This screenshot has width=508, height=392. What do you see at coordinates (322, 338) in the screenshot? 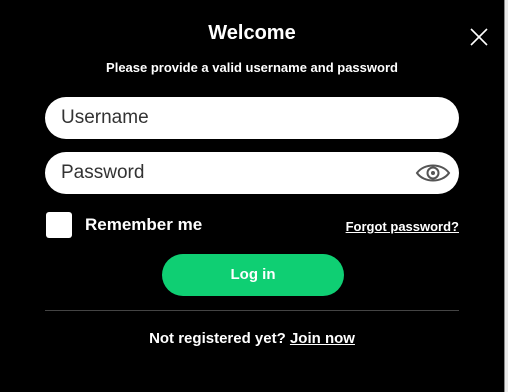
I see `join-now-link: Join now` at bounding box center [322, 338].